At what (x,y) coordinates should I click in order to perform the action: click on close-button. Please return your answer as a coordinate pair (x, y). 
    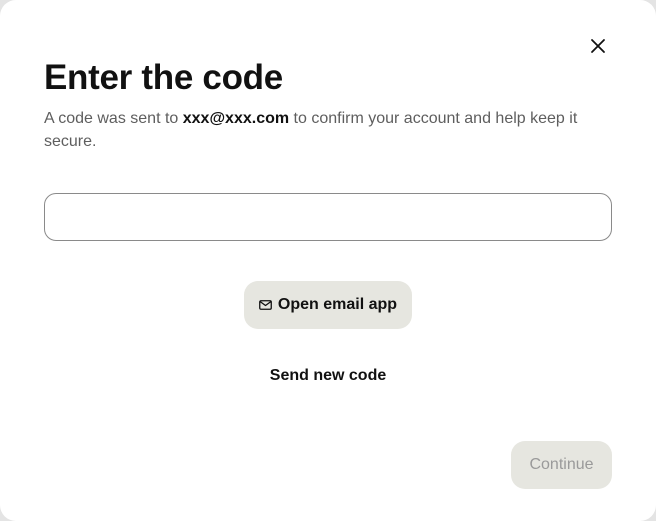
    Looking at the image, I should click on (598, 46).